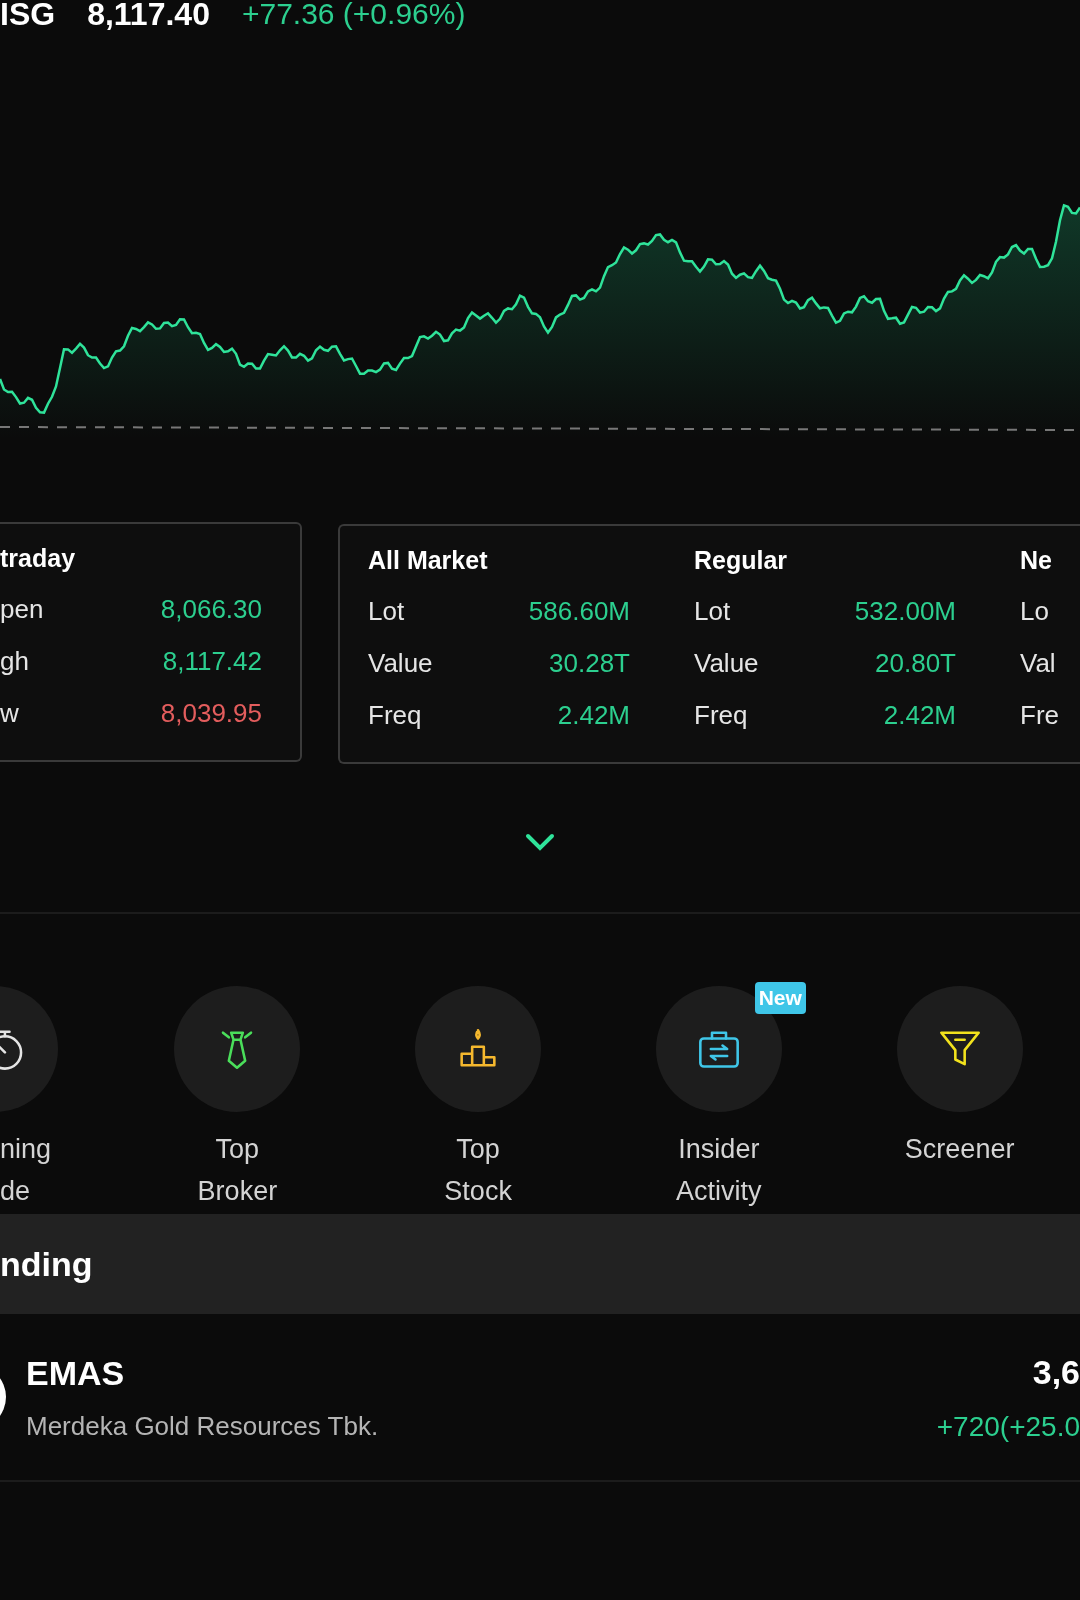 The width and height of the screenshot is (1080, 1600). What do you see at coordinates (428, 560) in the screenshot?
I see `group-title: All Market` at bounding box center [428, 560].